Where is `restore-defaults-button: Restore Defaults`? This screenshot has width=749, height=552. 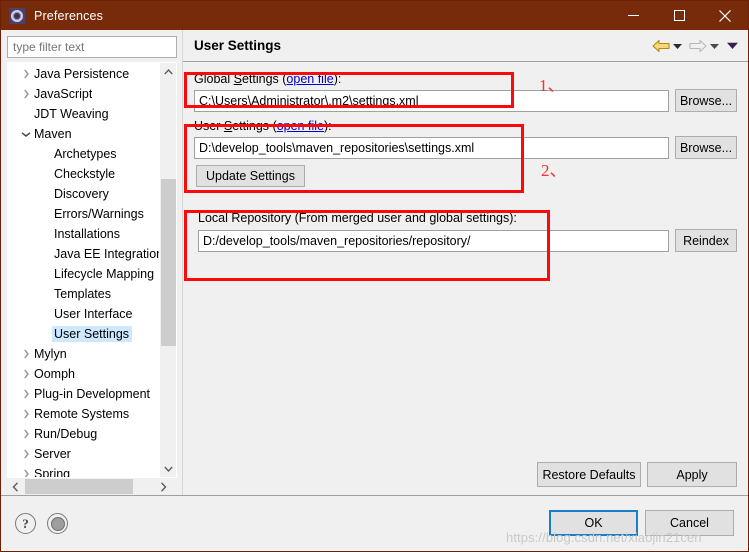 restore-defaults-button: Restore Defaults is located at coordinates (589, 474).